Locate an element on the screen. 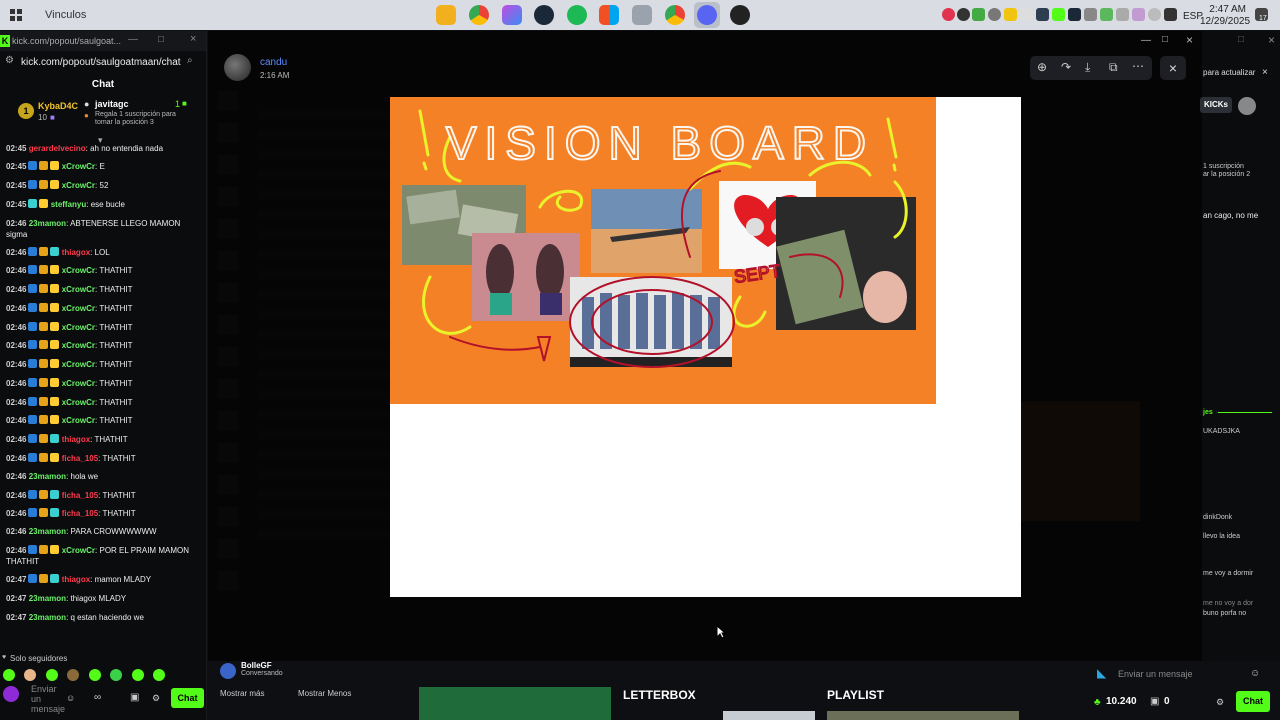 The width and height of the screenshot is (1280, 720). rotate-icon: ↷ is located at coordinates (1066, 67).